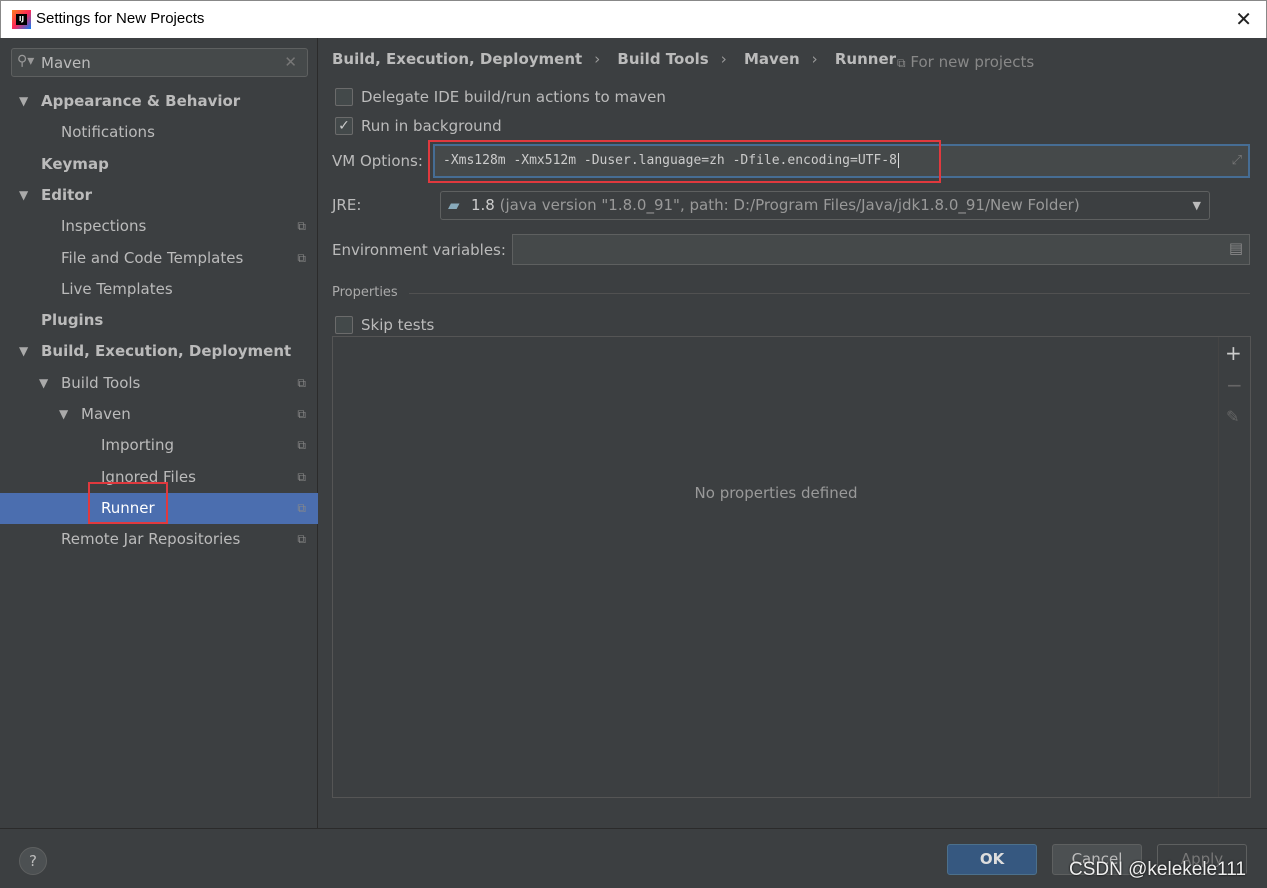 Image resolution: width=1267 pixels, height=888 pixels. Describe the element at coordinates (159, 320) in the screenshot. I see `tree-item: Plugins` at that location.